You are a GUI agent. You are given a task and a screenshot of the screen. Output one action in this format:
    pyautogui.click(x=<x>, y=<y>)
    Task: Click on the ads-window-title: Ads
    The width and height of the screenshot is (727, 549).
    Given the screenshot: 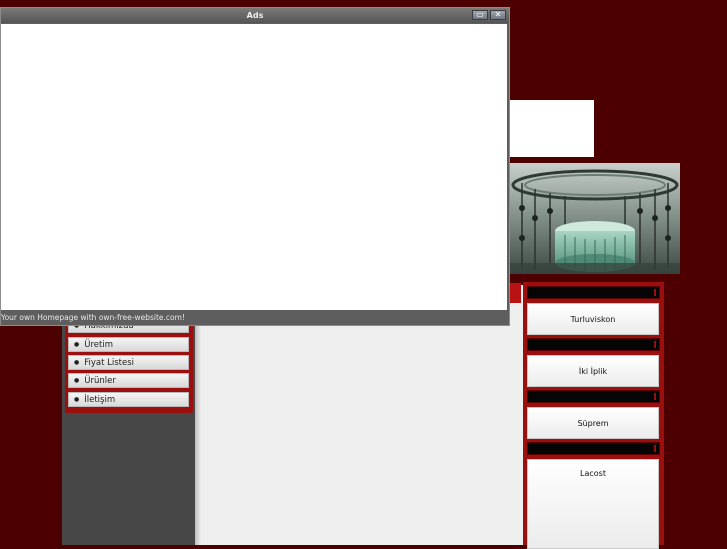 What is the action you would take?
    pyautogui.click(x=255, y=15)
    